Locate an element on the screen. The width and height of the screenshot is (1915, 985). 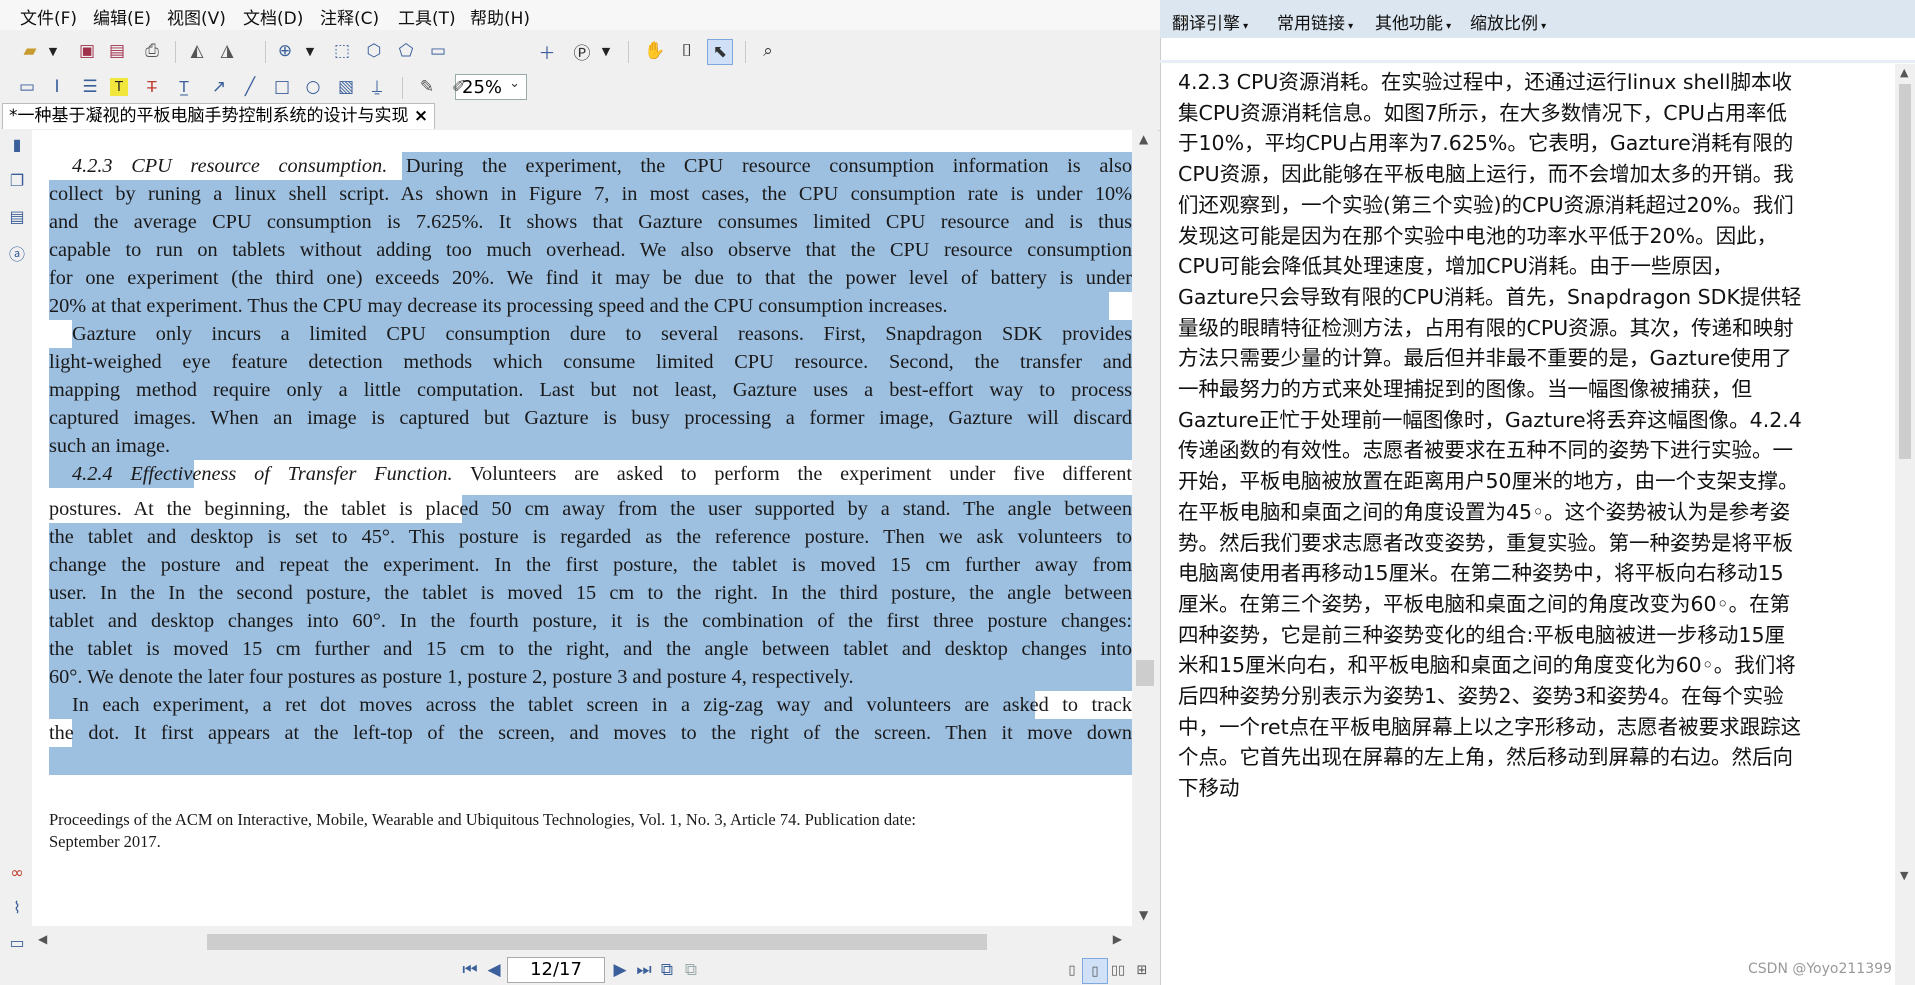
text-cursor-icon: Ⅰ is located at coordinates (57, 87).